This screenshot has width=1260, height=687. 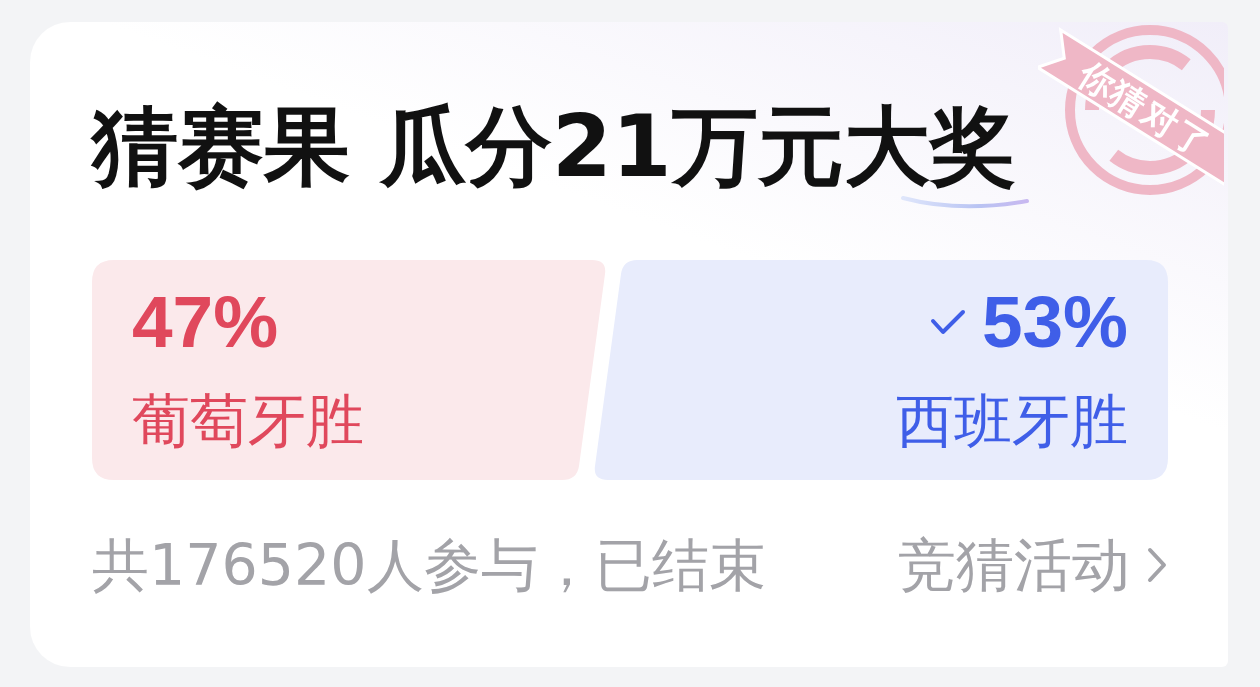 I want to click on option-label: 葡萄牙胜, so click(x=248, y=421).